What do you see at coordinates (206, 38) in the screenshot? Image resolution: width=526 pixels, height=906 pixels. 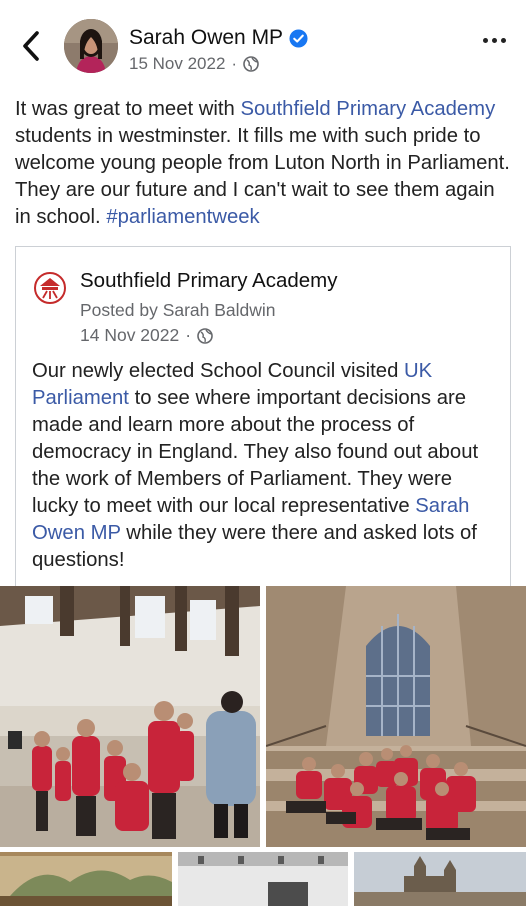 I see `author-name: Sarah Owen MP` at bounding box center [206, 38].